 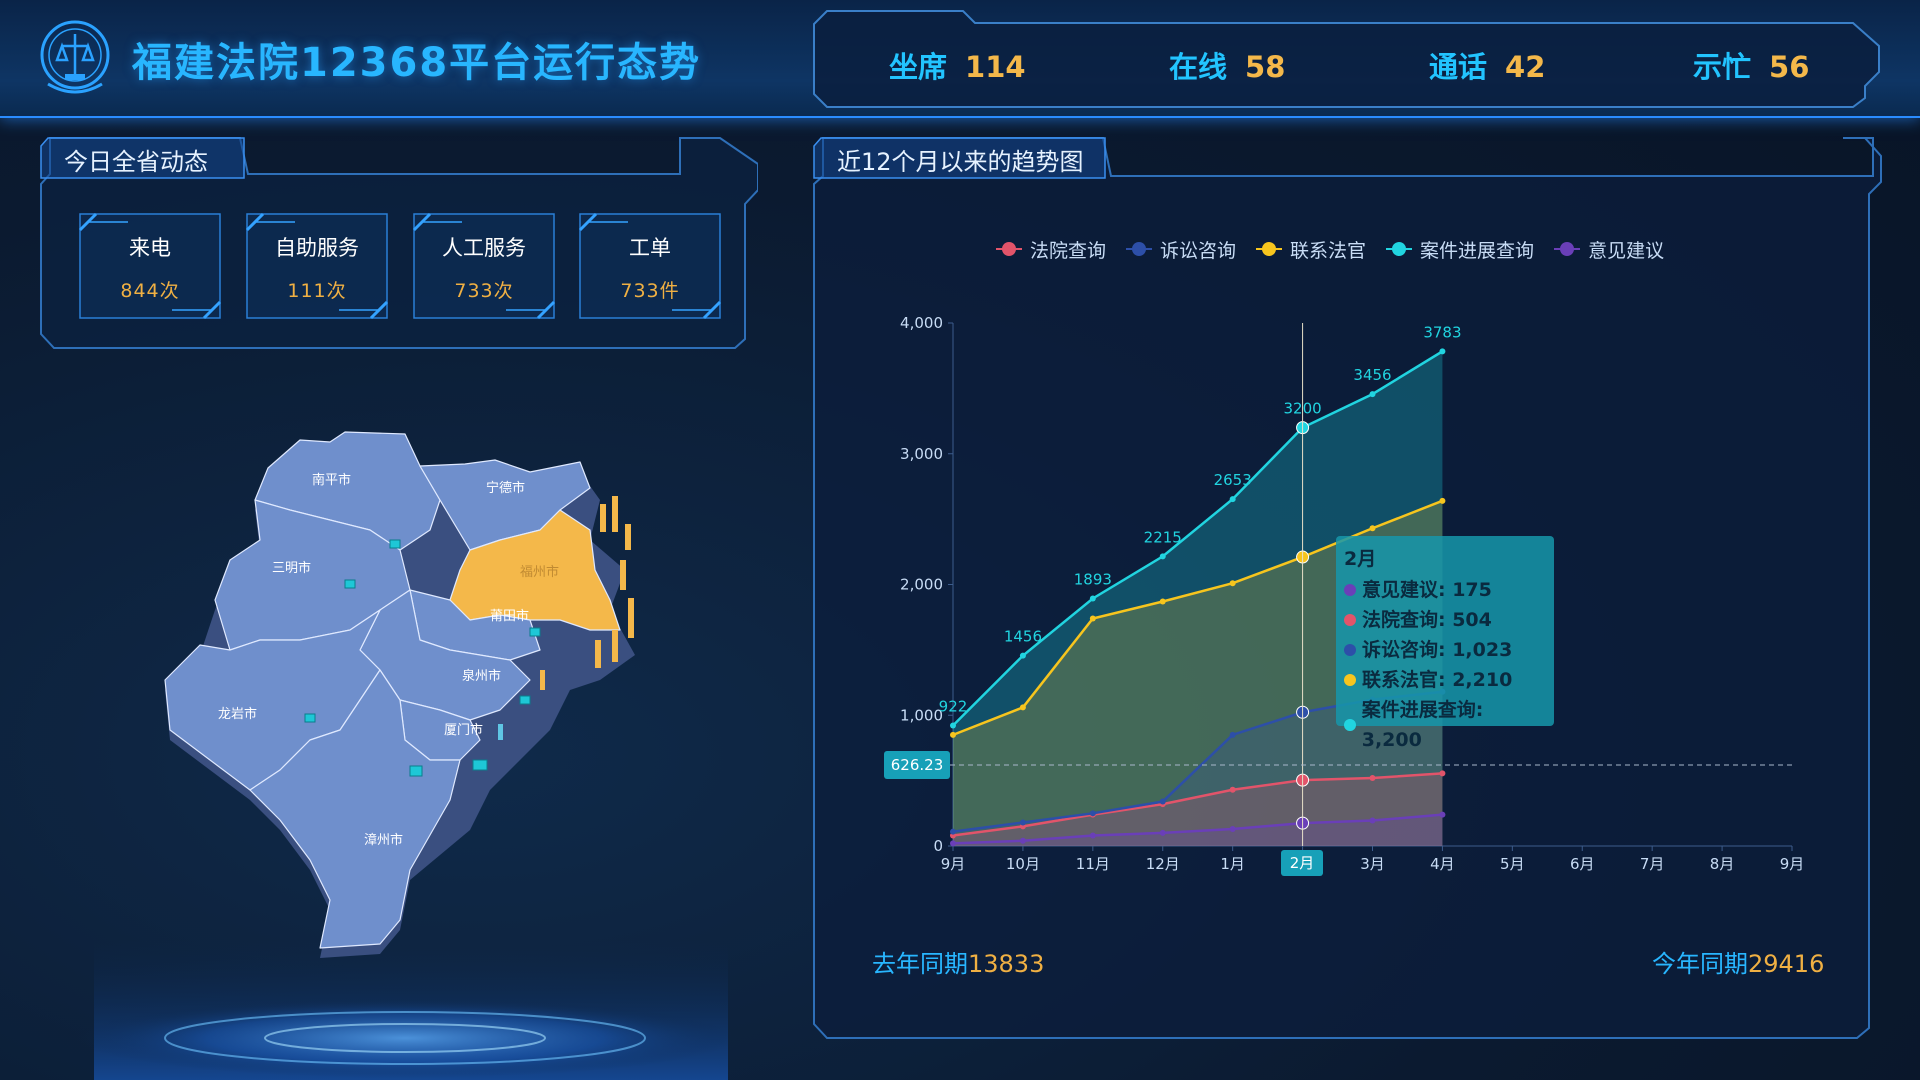 What do you see at coordinates (1442, 864) in the screenshot?
I see `x-tick-label: 4月` at bounding box center [1442, 864].